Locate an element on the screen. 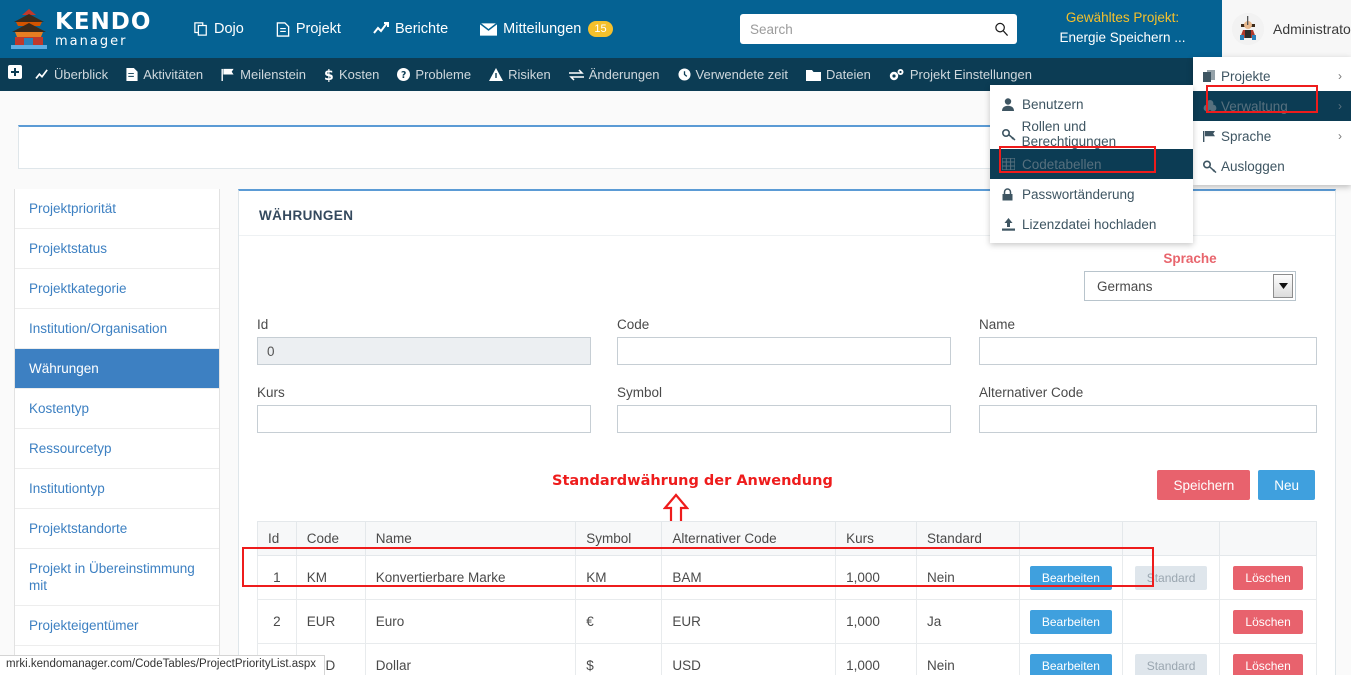  menu-item-projekte: Projekte › is located at coordinates (1272, 76).